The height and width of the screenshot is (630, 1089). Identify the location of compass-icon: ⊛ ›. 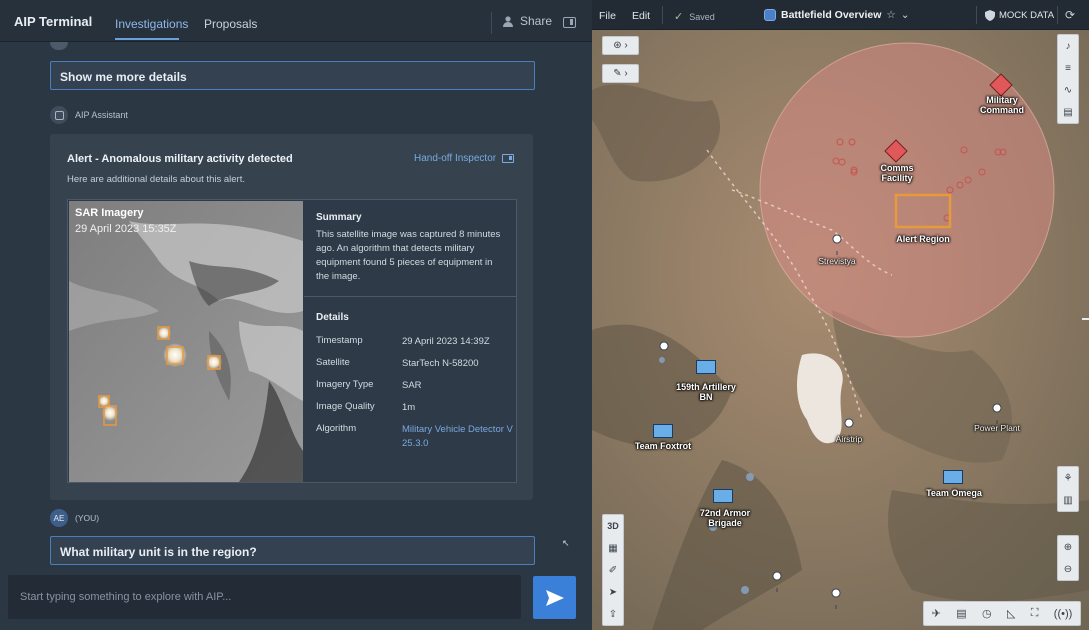
(620, 45).